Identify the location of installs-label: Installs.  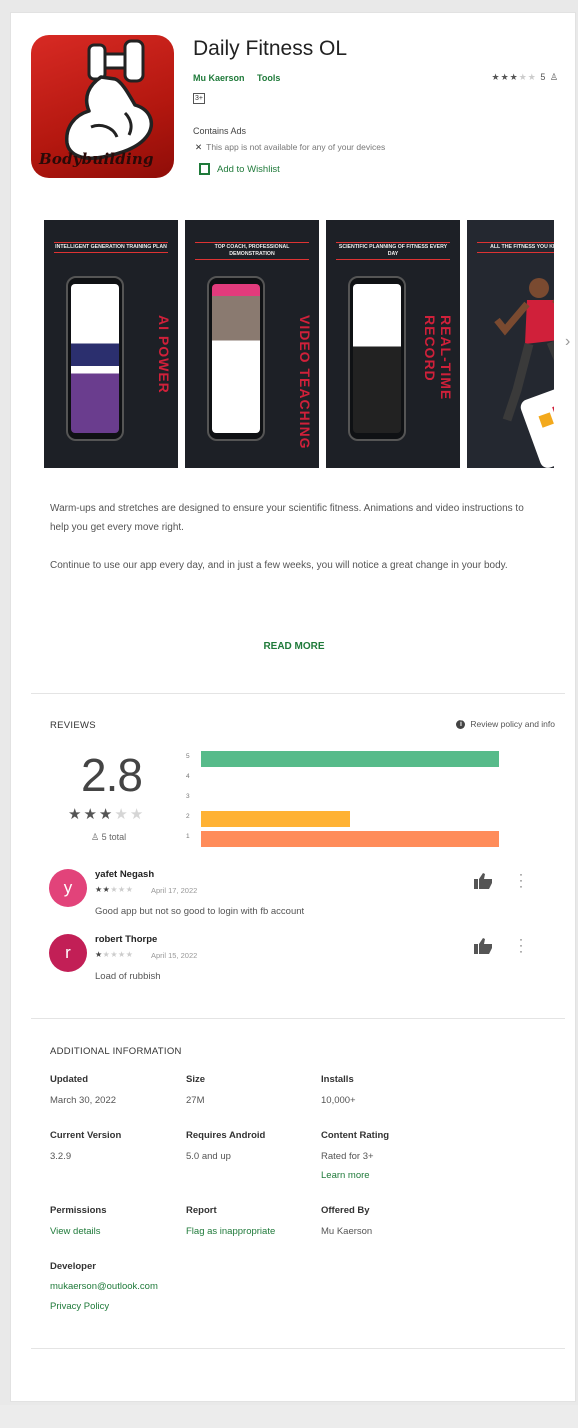
(337, 1079).